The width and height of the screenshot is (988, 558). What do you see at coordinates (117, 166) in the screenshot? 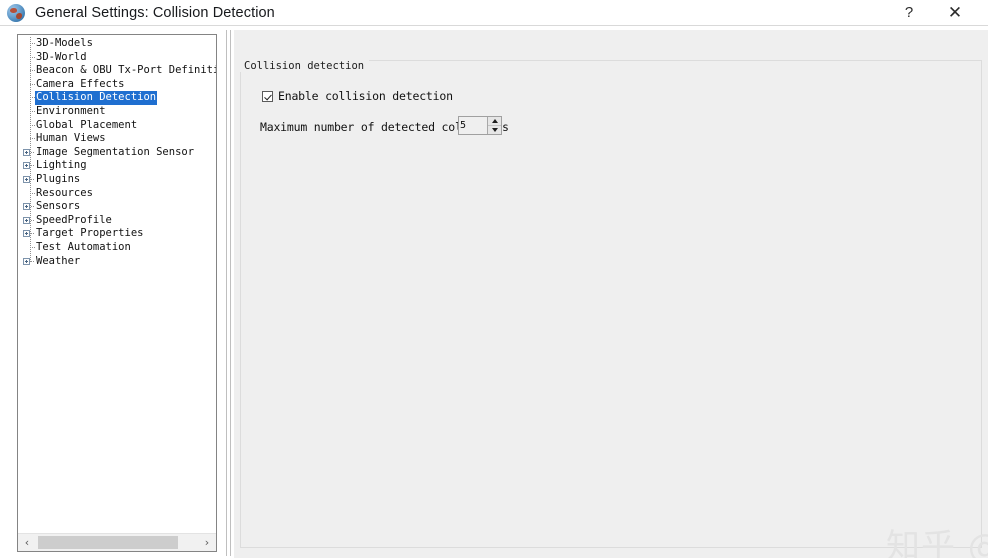
I see `tree-item: Lighting` at bounding box center [117, 166].